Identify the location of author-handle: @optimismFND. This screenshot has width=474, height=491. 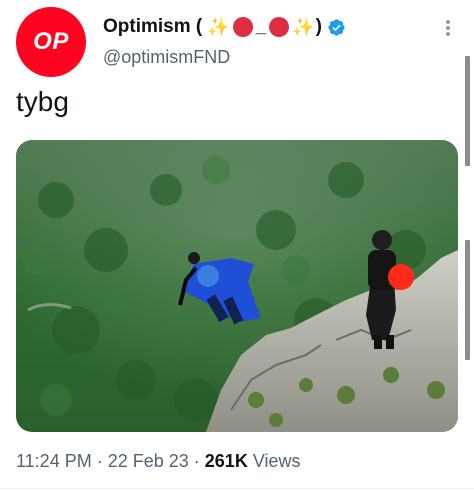
(166, 57).